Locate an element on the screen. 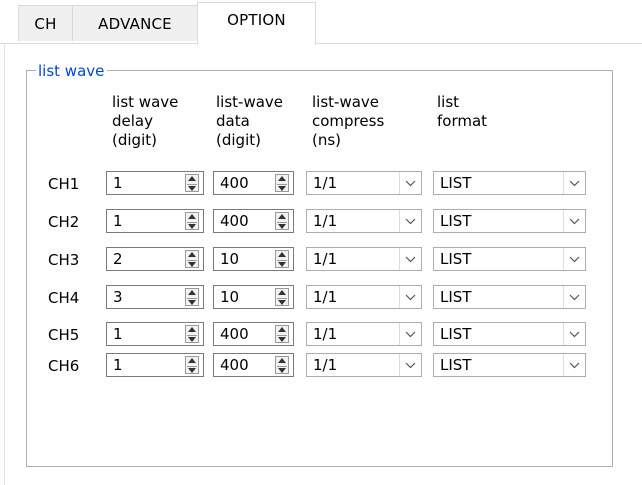 Image resolution: width=642 pixels, height=485 pixels. header-list-wave-data: list-wave data (digit) is located at coordinates (250, 121).